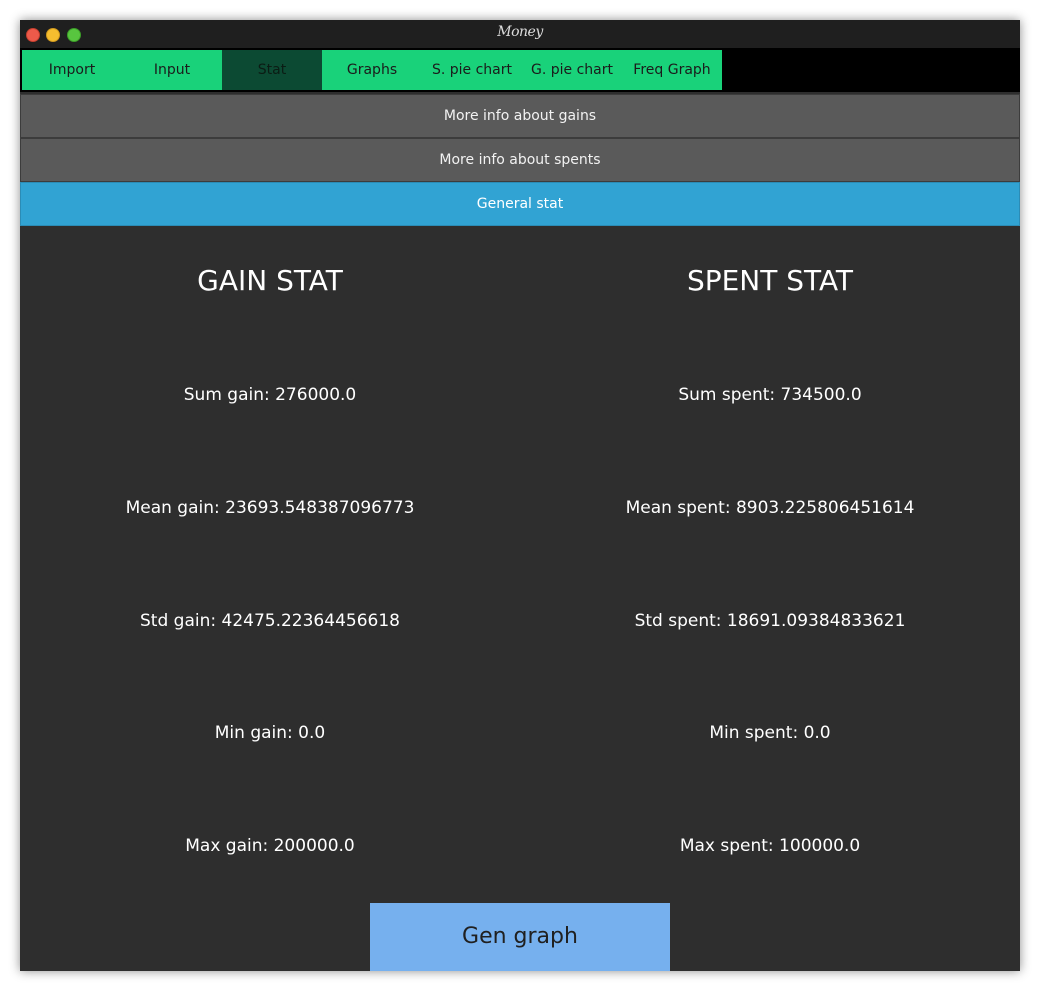  Describe the element at coordinates (520, 937) in the screenshot. I see `gen-graph-button: Gen graph` at that location.